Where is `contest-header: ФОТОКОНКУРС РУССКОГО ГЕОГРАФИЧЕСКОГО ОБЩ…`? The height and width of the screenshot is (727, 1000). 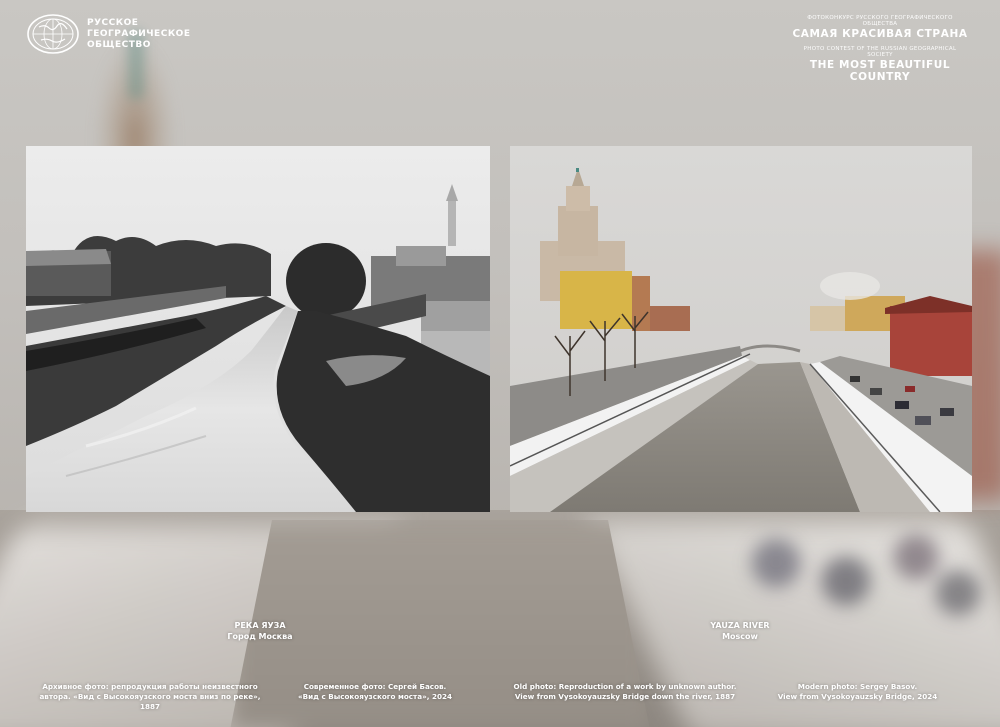 contest-header: ФОТОКОНКУРС РУССКОГО ГЕОГРАФИЧЕСКОГО ОБЩ… is located at coordinates (880, 49).